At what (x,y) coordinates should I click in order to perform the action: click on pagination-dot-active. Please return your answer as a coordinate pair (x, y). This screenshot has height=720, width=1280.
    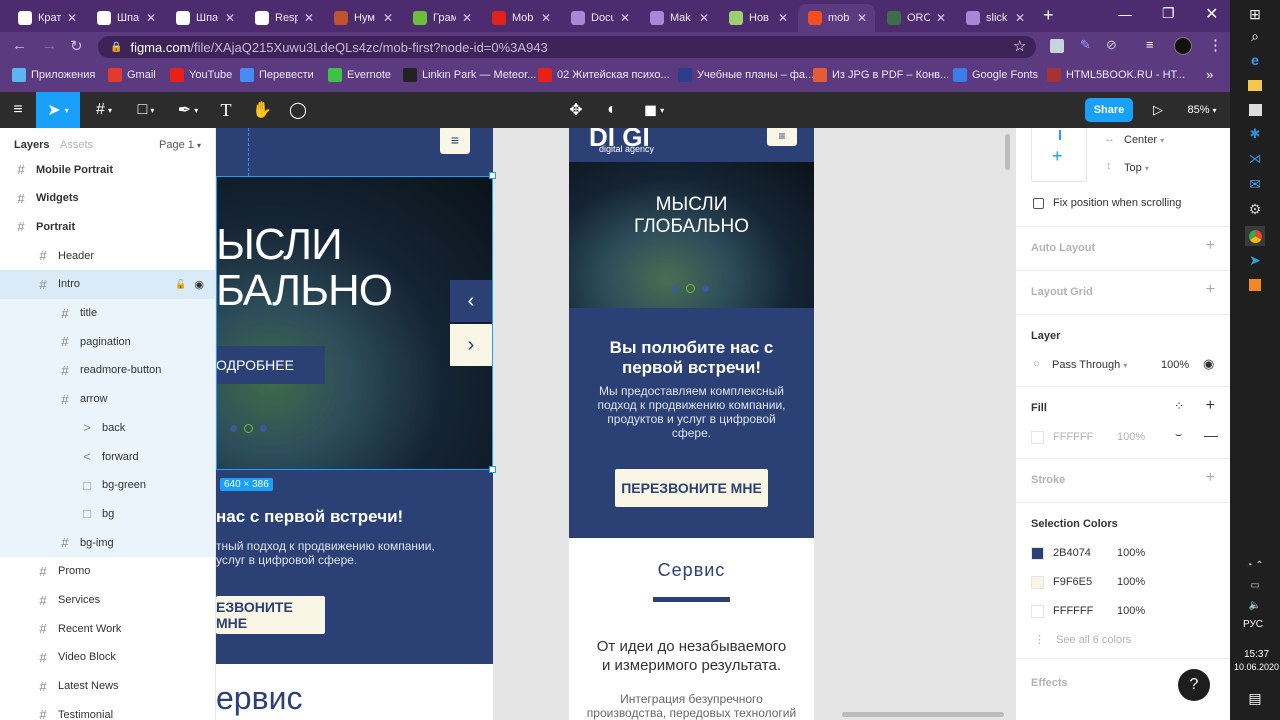
    Looking at the image, I should click on (690, 288).